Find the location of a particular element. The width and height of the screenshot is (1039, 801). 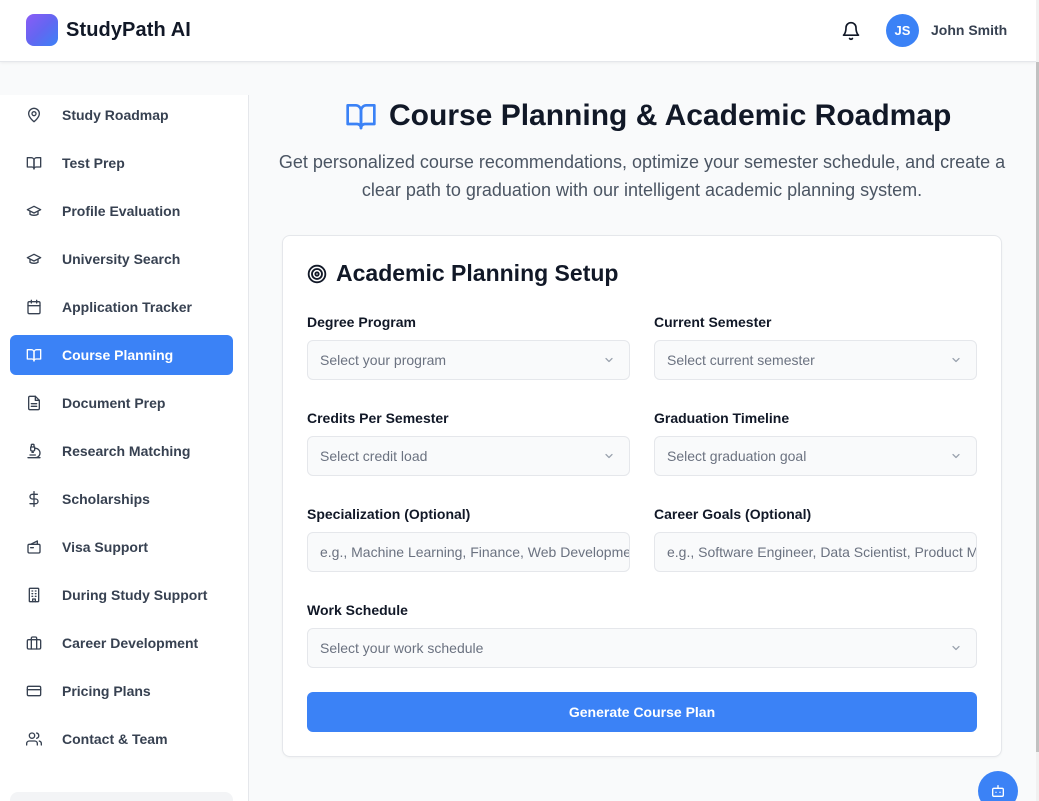

sidebar-item-contact-team: Contact & Team is located at coordinates (121, 739).